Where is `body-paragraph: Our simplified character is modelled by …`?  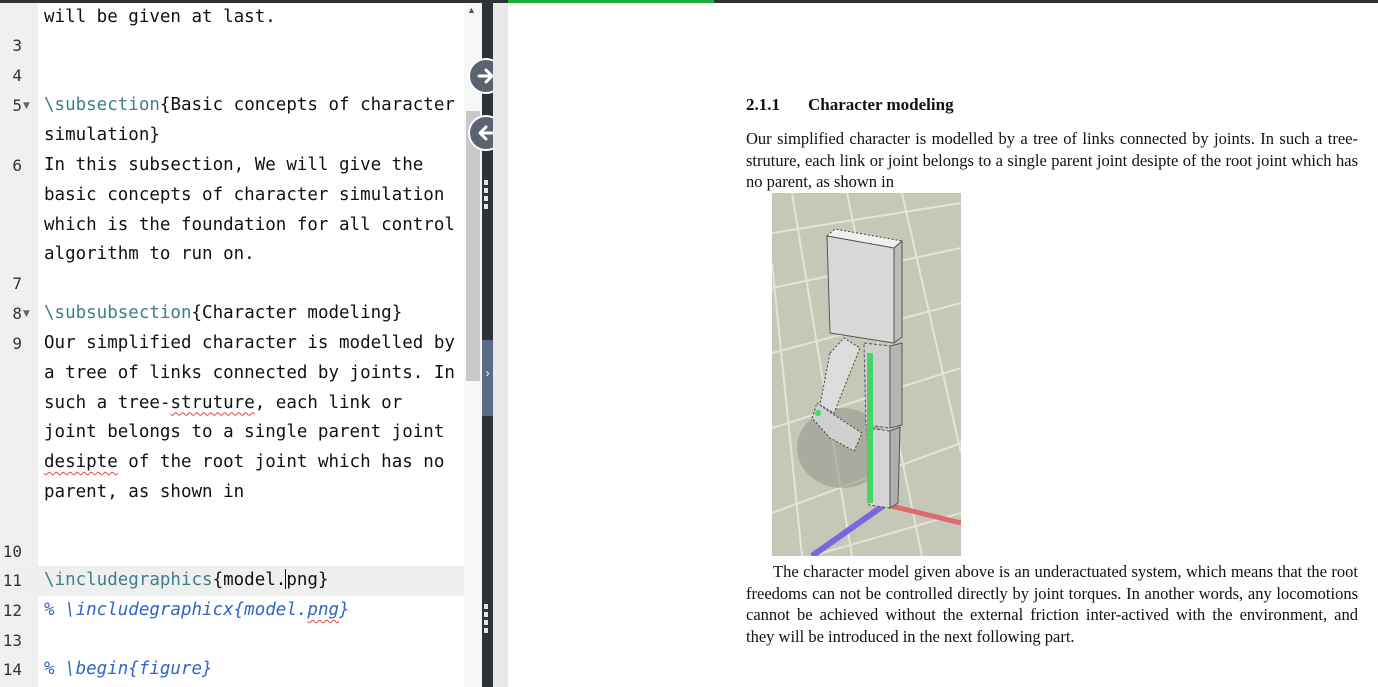
body-paragraph: Our simplified character is modelled by … is located at coordinates (1052, 160).